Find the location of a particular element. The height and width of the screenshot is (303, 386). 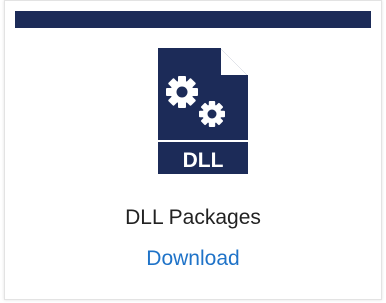

dll-badge-text: DLL is located at coordinates (203, 160).